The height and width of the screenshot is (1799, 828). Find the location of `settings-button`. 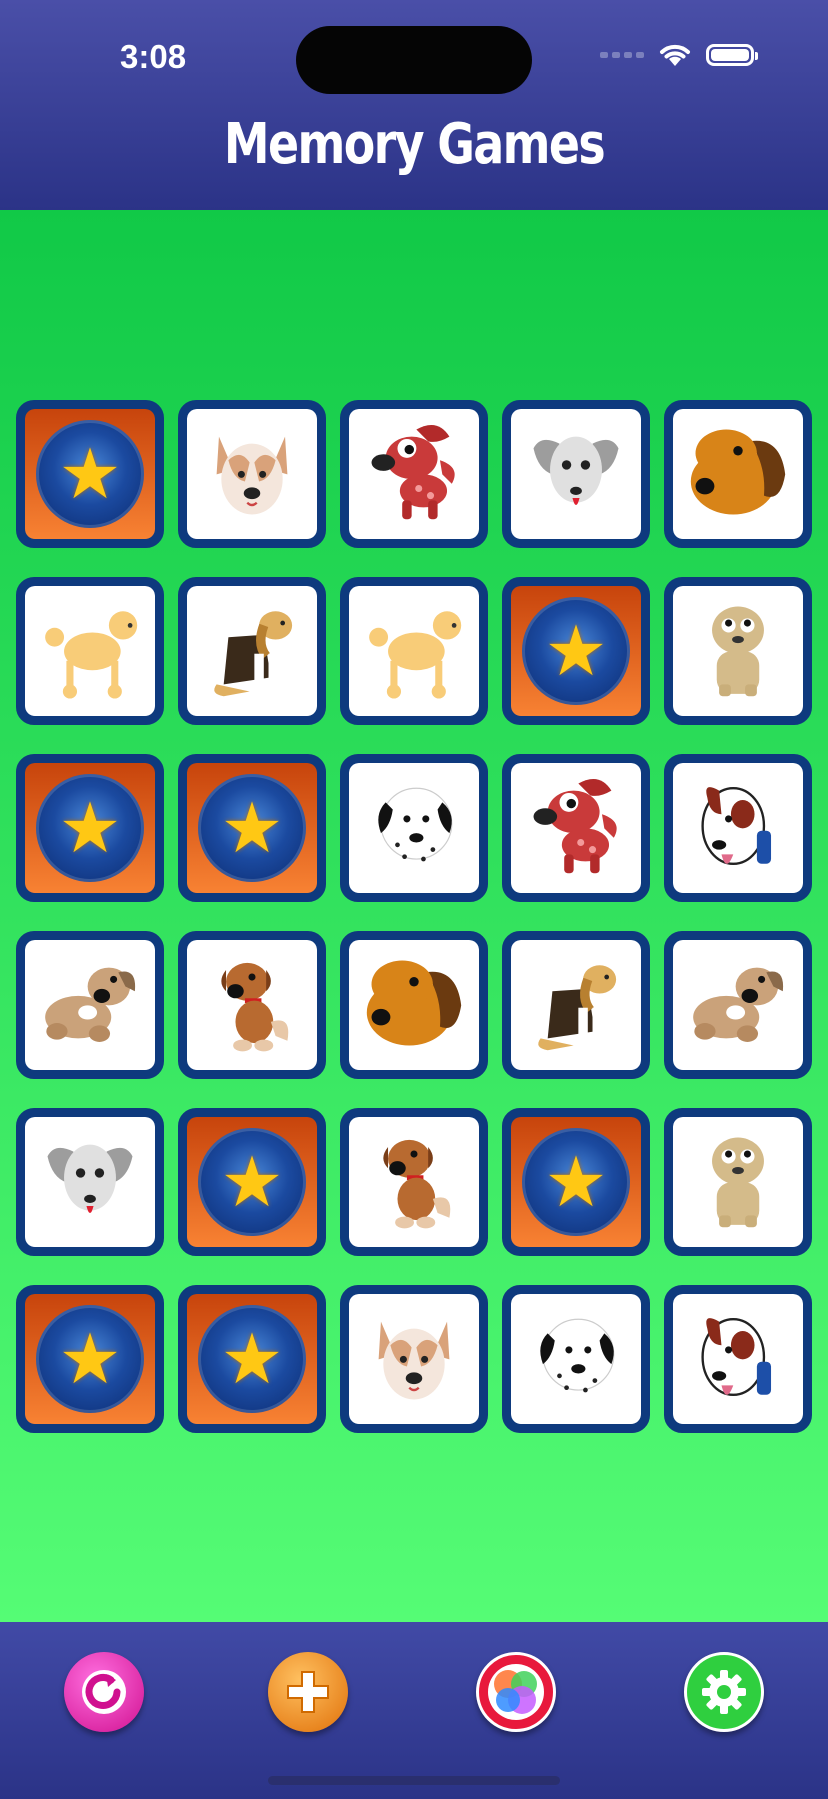

settings-button is located at coordinates (724, 1692).